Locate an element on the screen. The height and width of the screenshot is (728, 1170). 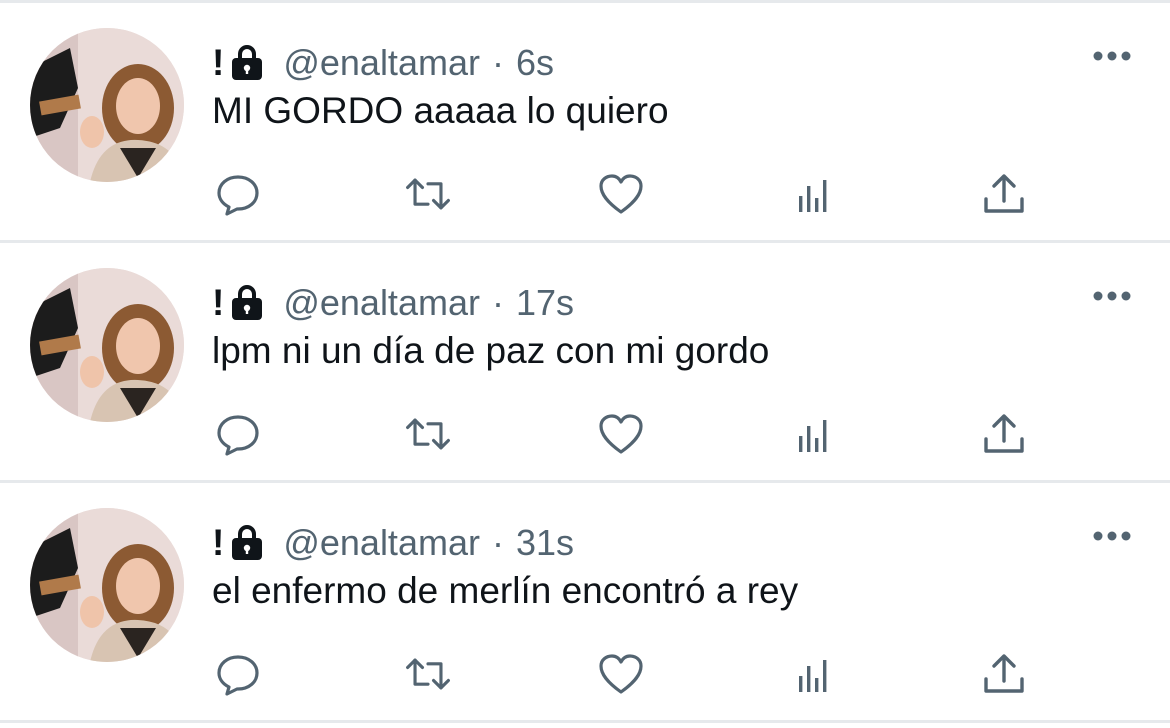
timestamp: 31s is located at coordinates (545, 543).